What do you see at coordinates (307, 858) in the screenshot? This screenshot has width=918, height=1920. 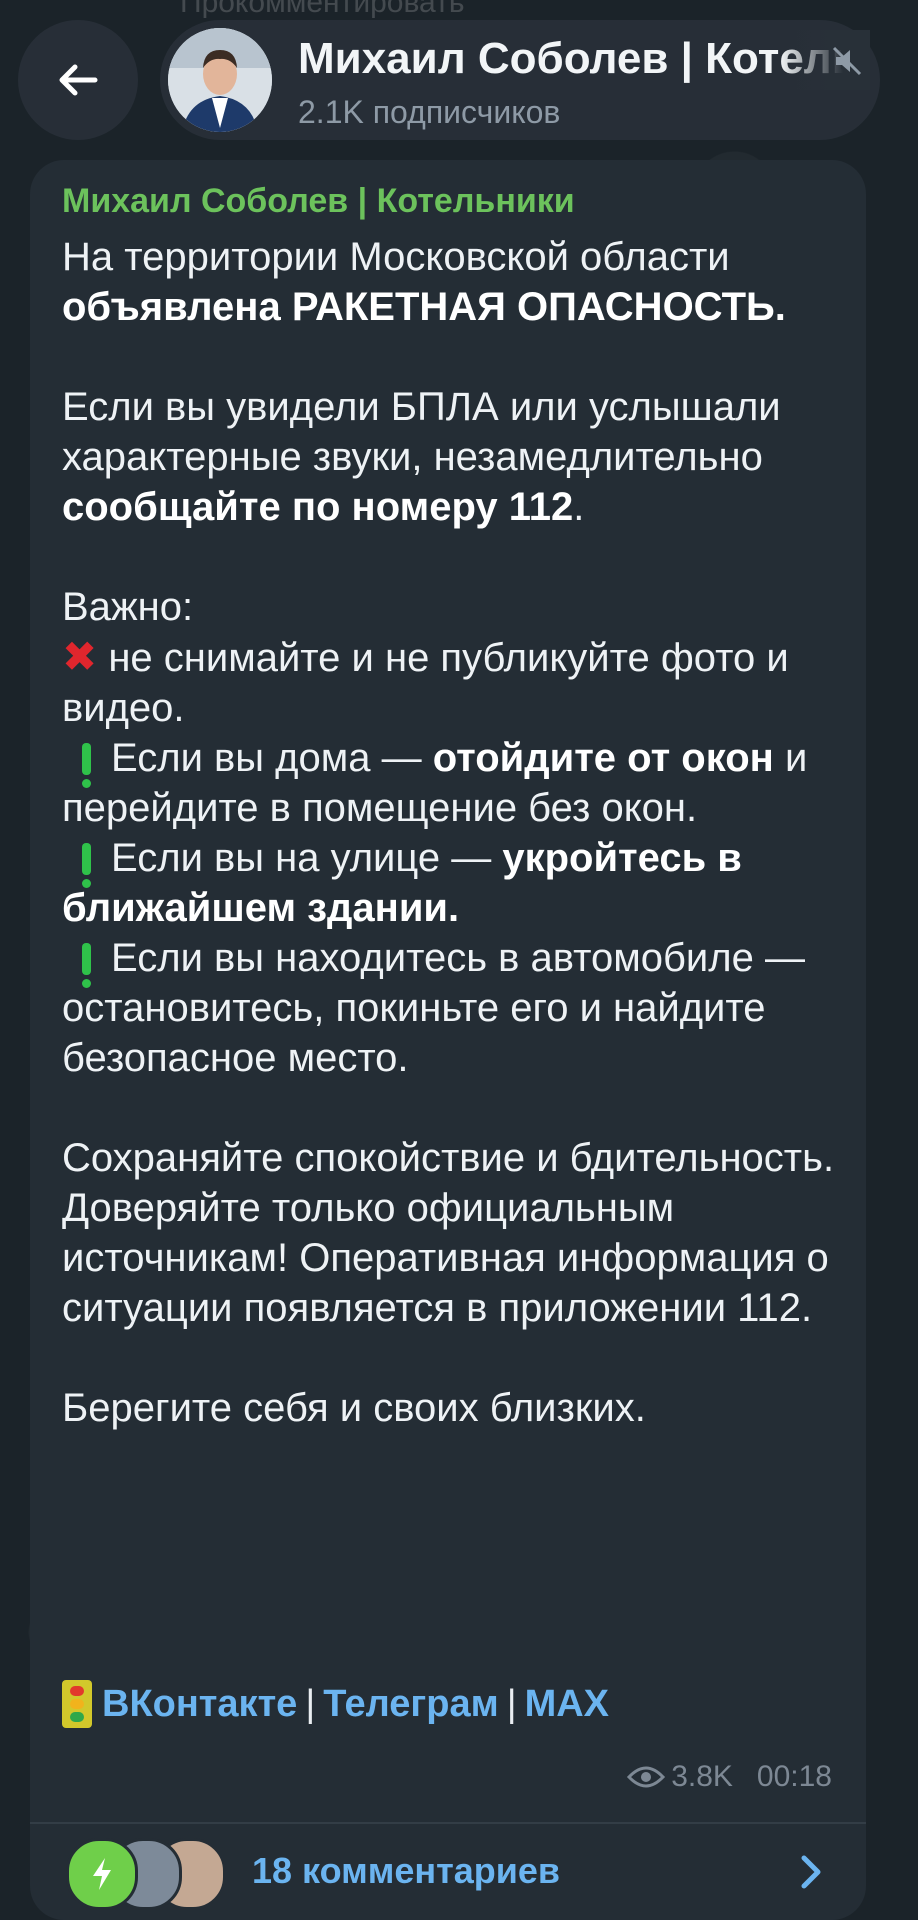 I see `rule-item-3-text: Если вы на улице —` at bounding box center [307, 858].